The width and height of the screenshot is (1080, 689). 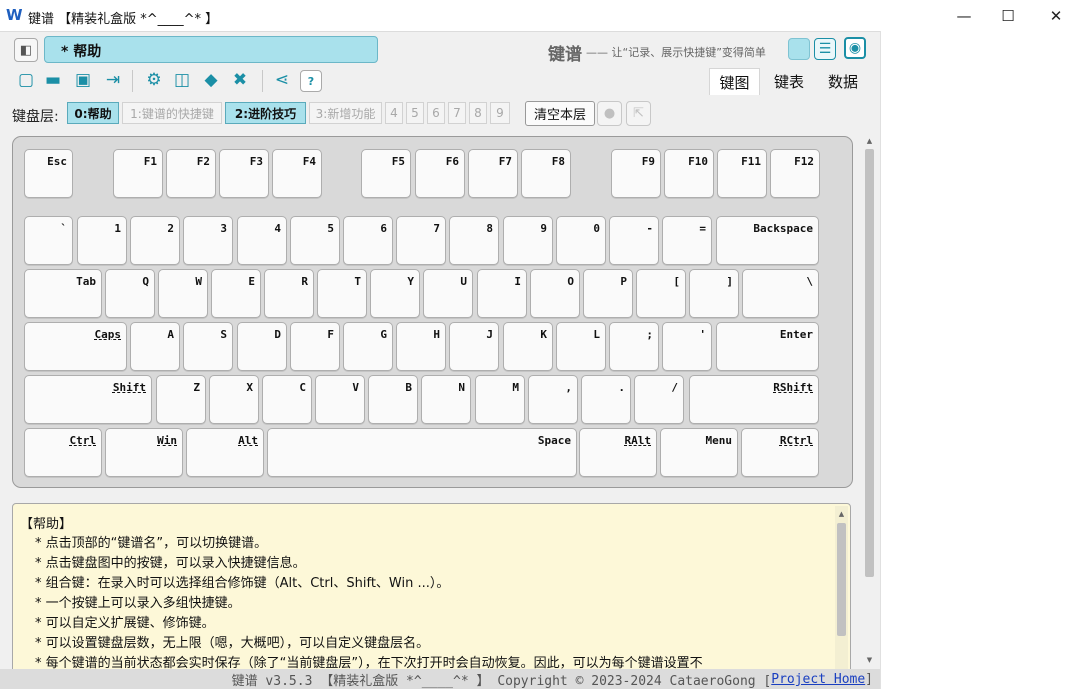 I want to click on key-f7: F7, so click(x=493, y=173).